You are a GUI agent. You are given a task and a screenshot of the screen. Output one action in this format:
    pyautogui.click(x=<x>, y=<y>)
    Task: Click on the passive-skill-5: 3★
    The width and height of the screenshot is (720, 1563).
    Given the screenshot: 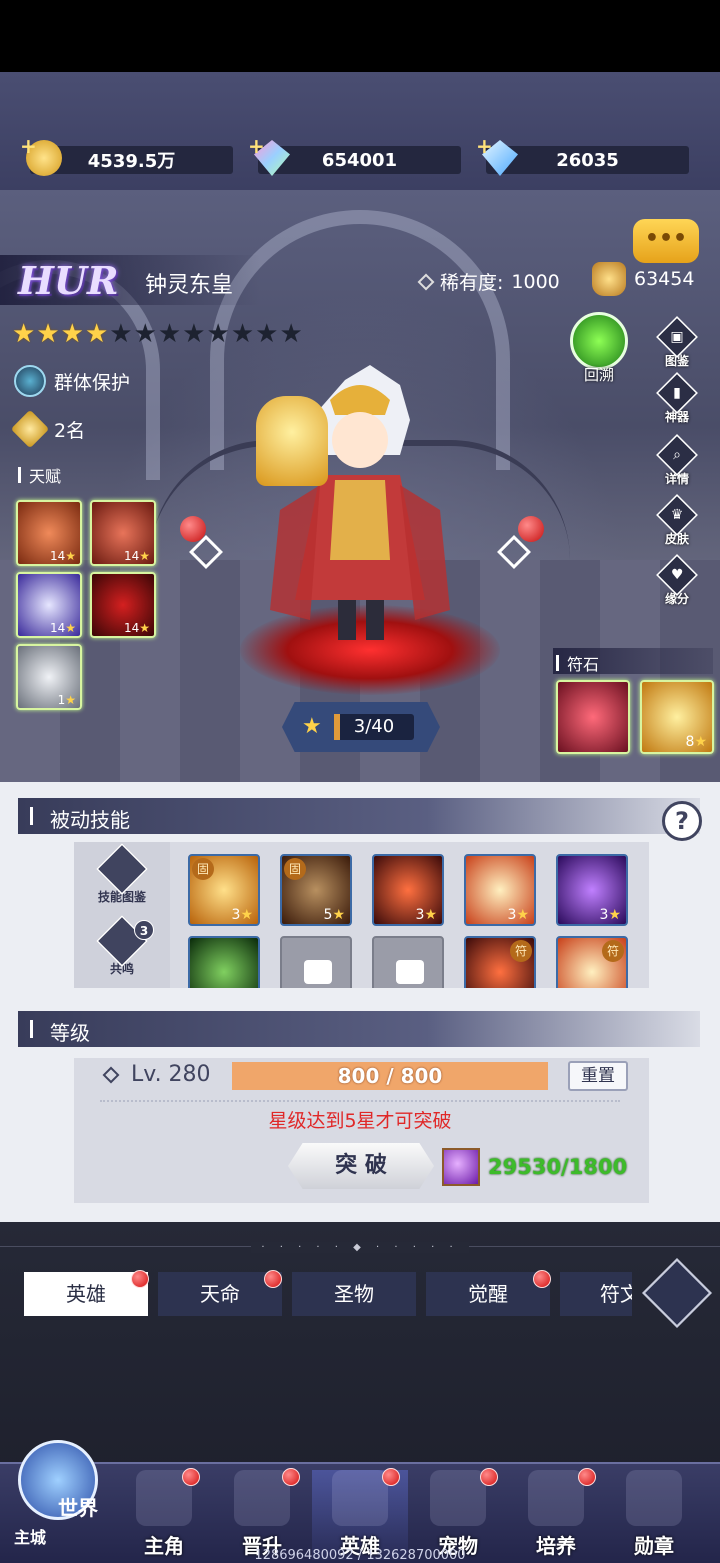 What is the action you would take?
    pyautogui.click(x=592, y=890)
    